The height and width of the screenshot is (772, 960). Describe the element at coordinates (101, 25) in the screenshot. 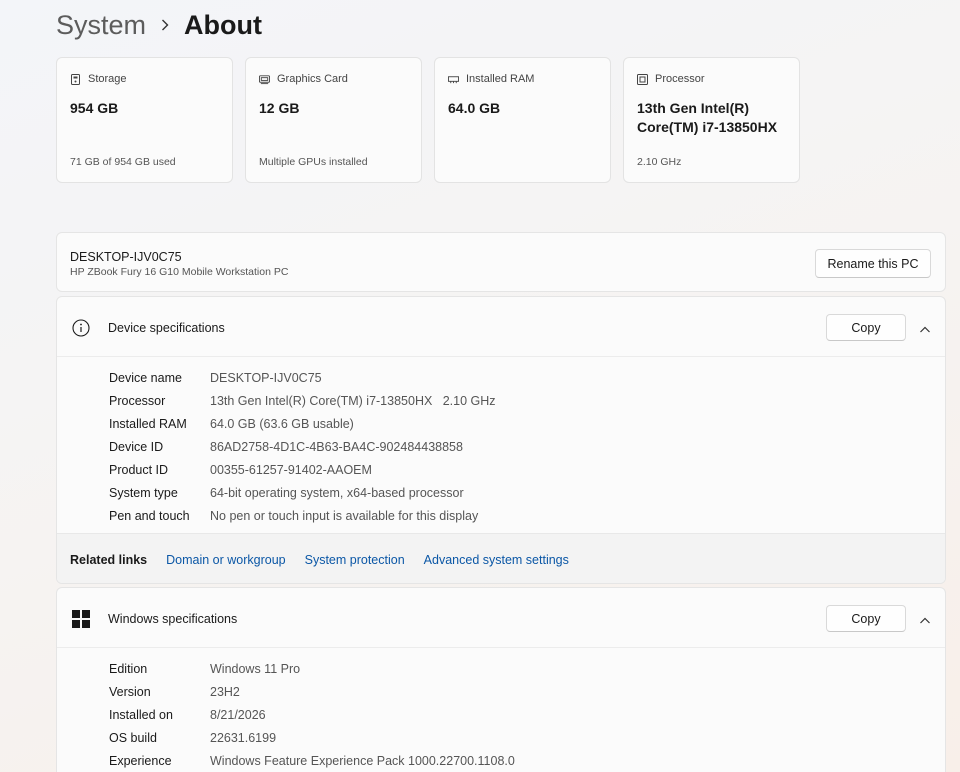

I see `breadcrumb-system: System` at that location.